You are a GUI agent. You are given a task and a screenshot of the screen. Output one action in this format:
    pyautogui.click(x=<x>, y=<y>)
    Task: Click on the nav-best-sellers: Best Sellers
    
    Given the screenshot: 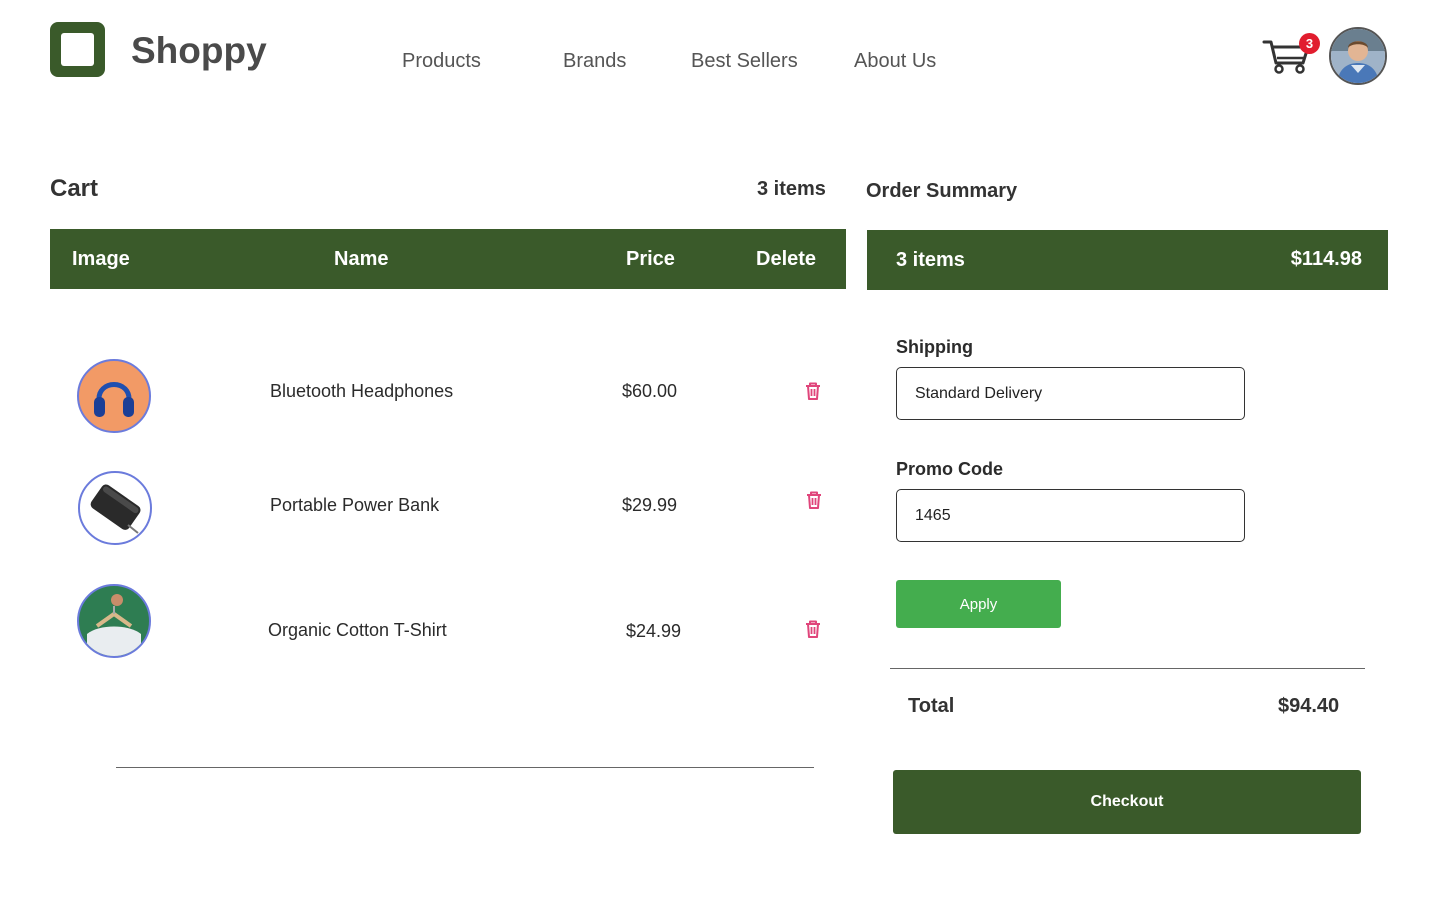 What is the action you would take?
    pyautogui.click(x=744, y=61)
    